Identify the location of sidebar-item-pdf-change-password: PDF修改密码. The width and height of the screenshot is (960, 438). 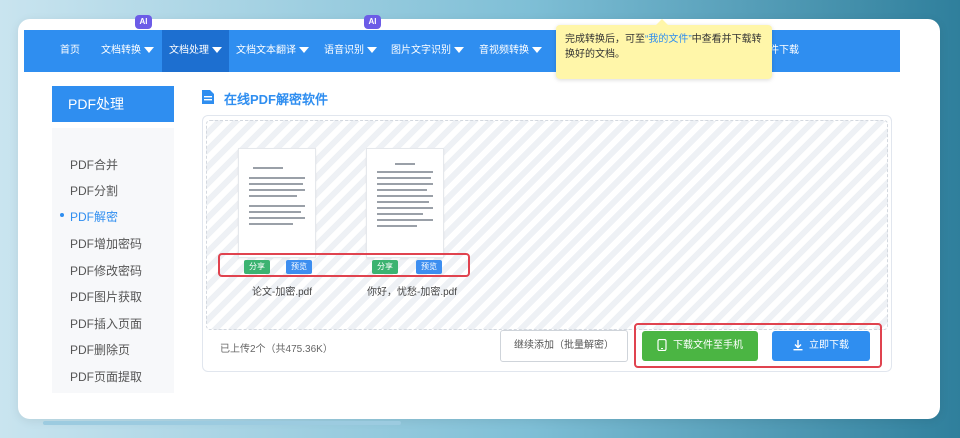
(106, 270).